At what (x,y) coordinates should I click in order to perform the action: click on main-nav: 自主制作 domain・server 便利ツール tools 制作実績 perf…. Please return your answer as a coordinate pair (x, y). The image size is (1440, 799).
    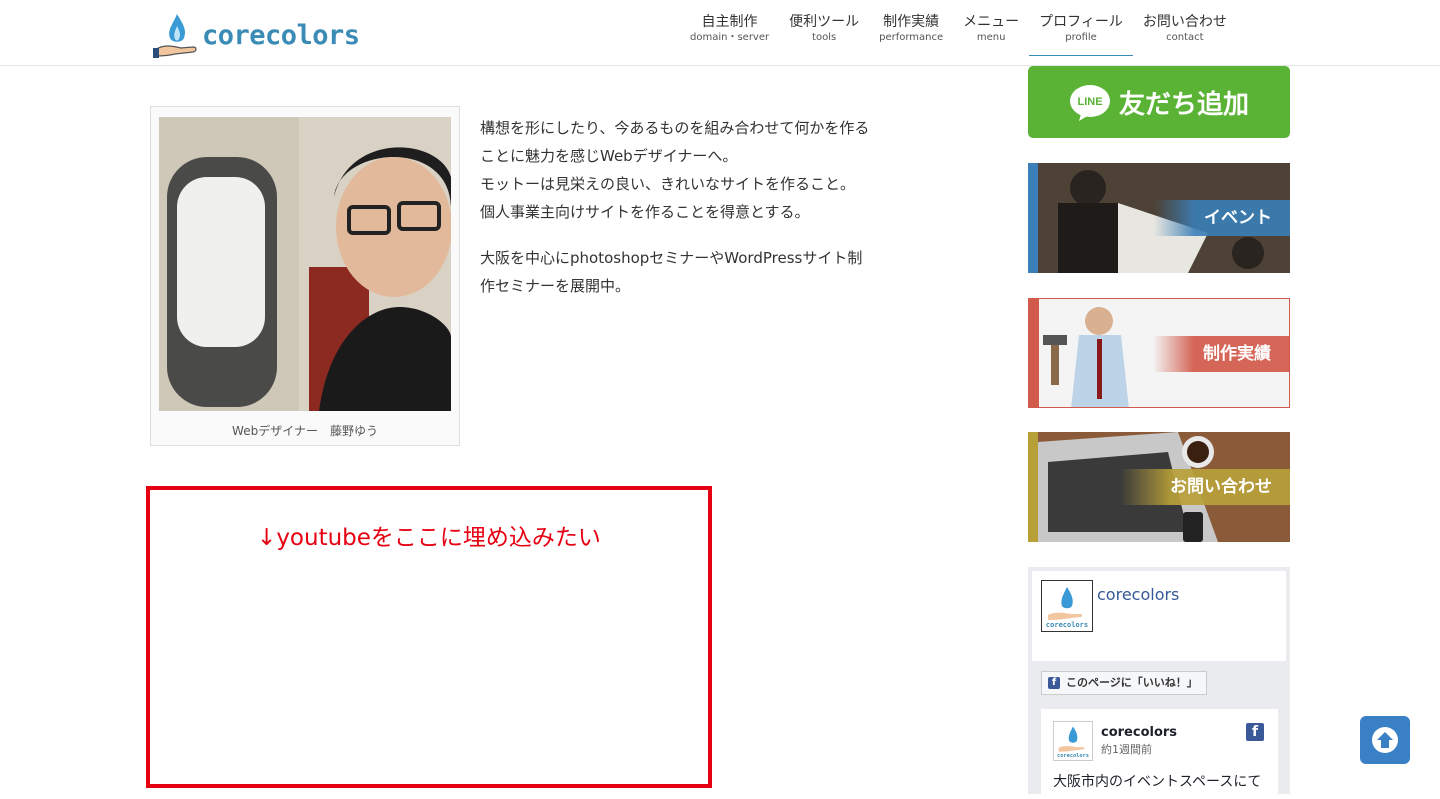
    Looking at the image, I should click on (958, 34).